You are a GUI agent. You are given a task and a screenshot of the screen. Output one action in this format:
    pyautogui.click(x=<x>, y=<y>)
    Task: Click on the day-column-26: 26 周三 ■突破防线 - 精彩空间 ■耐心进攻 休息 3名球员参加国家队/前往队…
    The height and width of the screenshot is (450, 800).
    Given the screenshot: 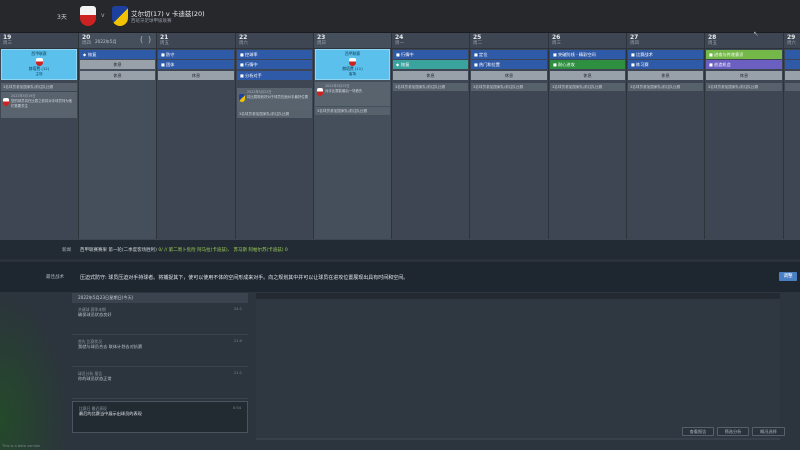 What is the action you would take?
    pyautogui.click(x=588, y=136)
    